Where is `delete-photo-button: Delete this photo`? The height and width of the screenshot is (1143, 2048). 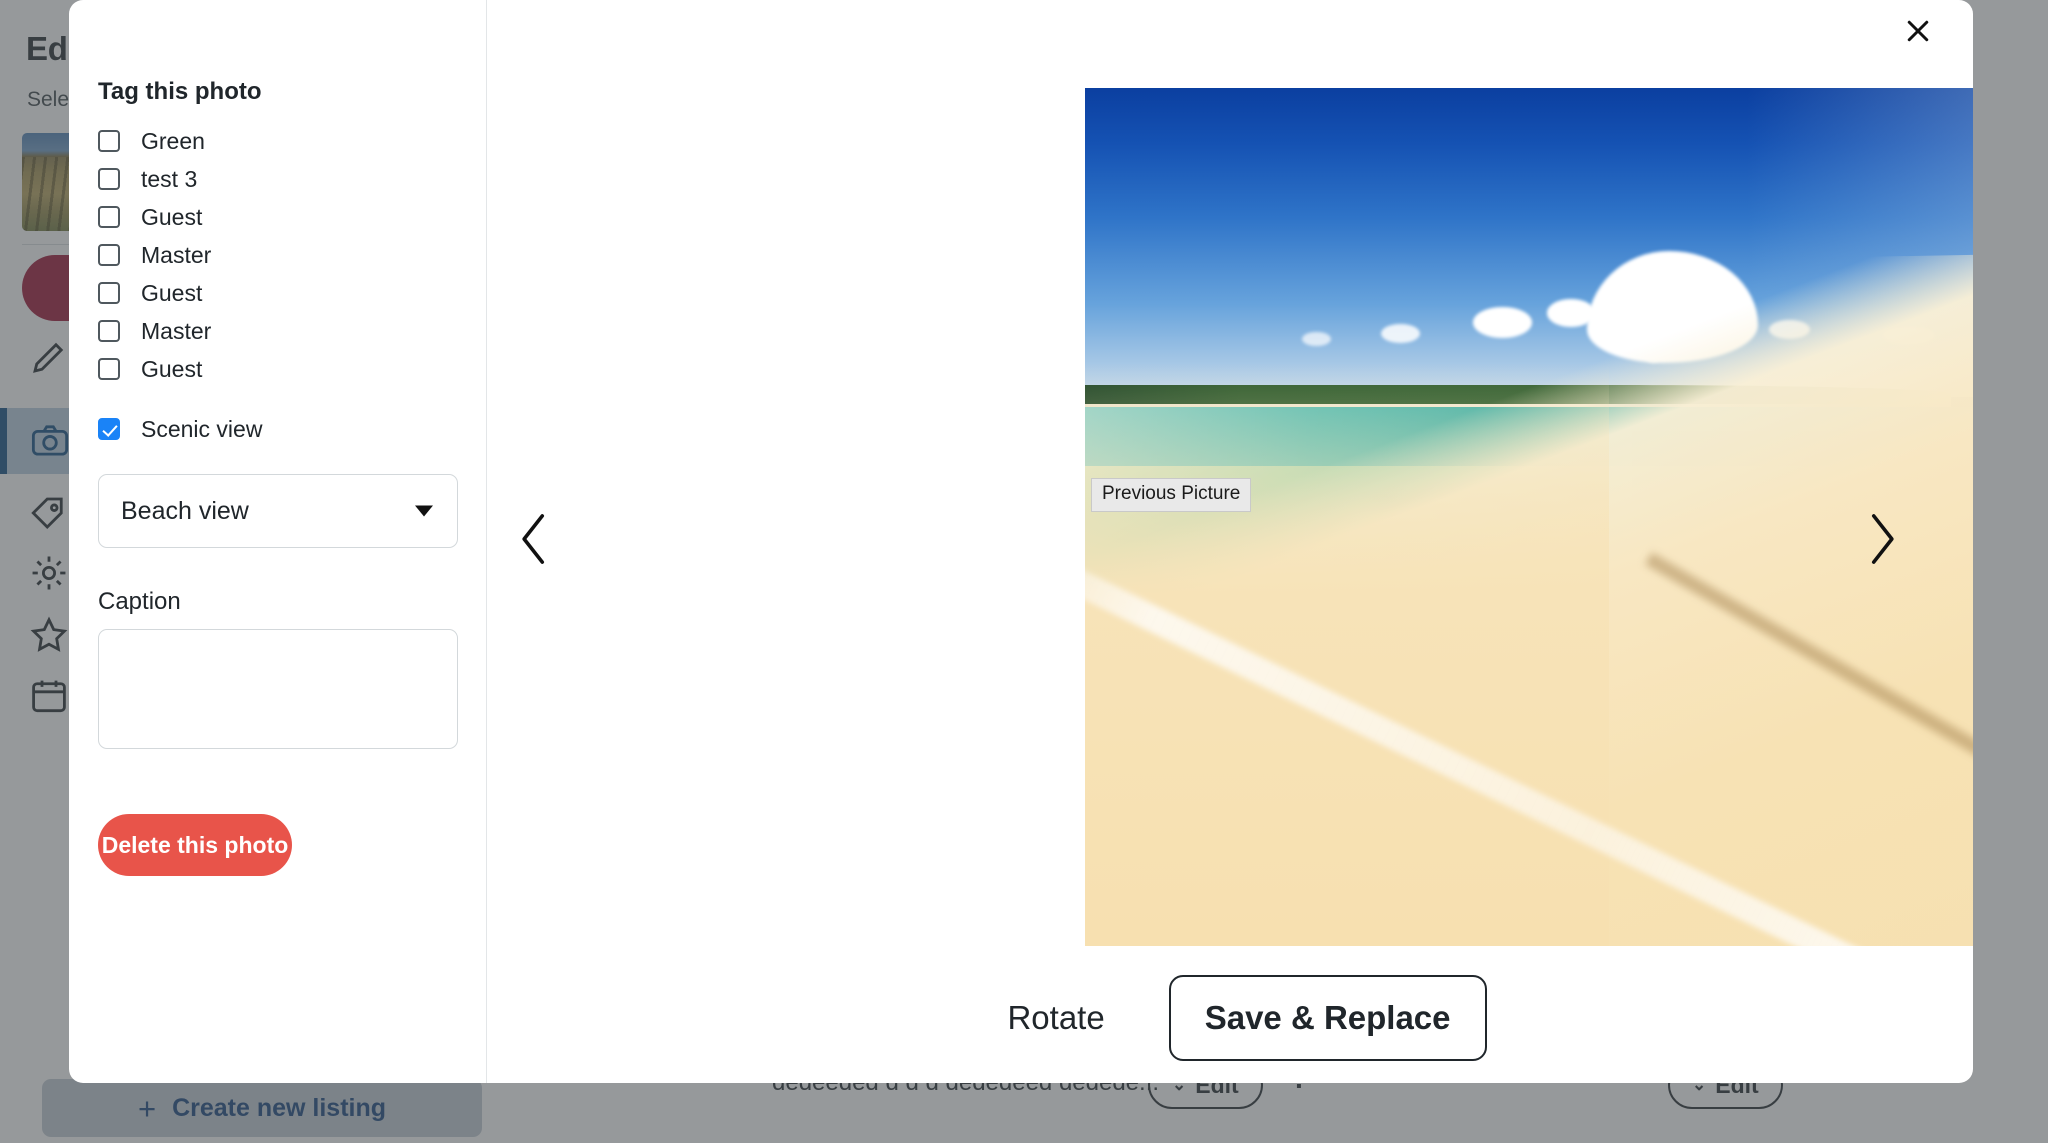 delete-photo-button: Delete this photo is located at coordinates (195, 845).